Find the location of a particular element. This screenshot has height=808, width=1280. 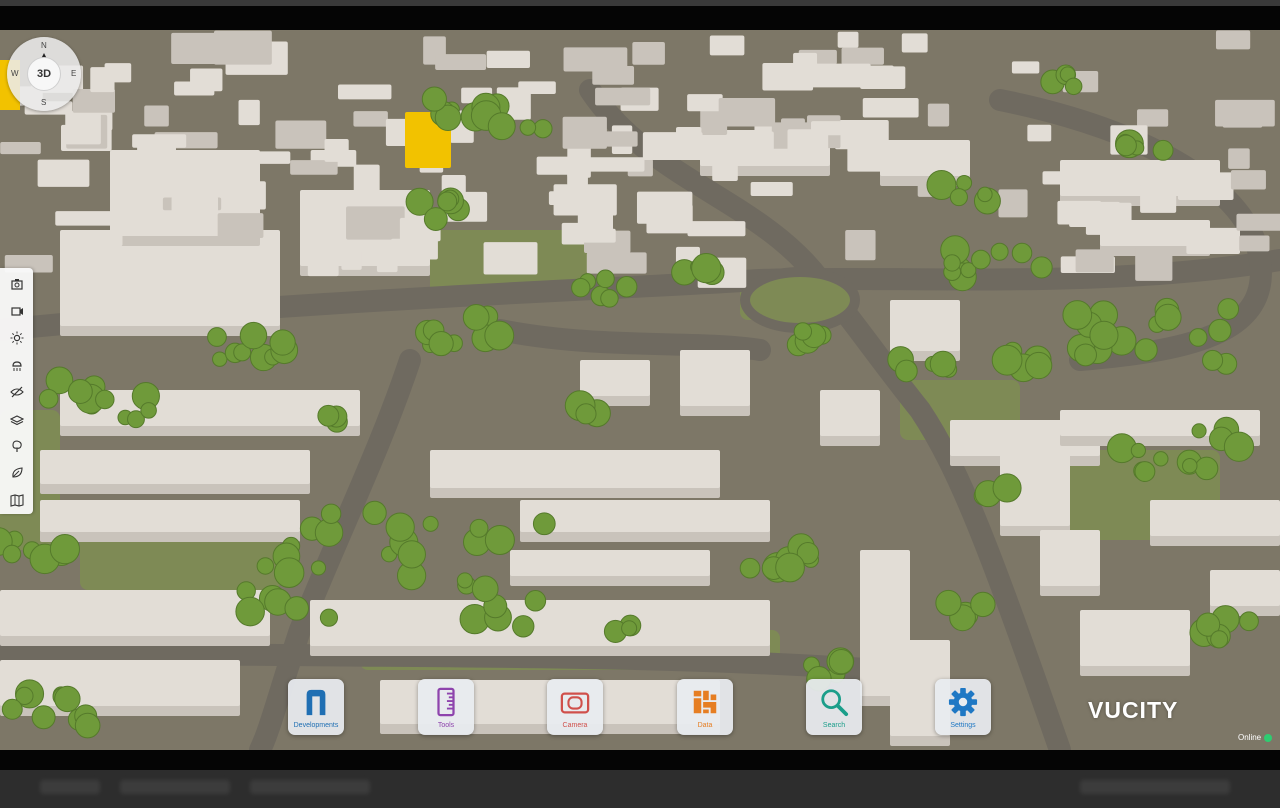

camera-button: Camera is located at coordinates (575, 707).